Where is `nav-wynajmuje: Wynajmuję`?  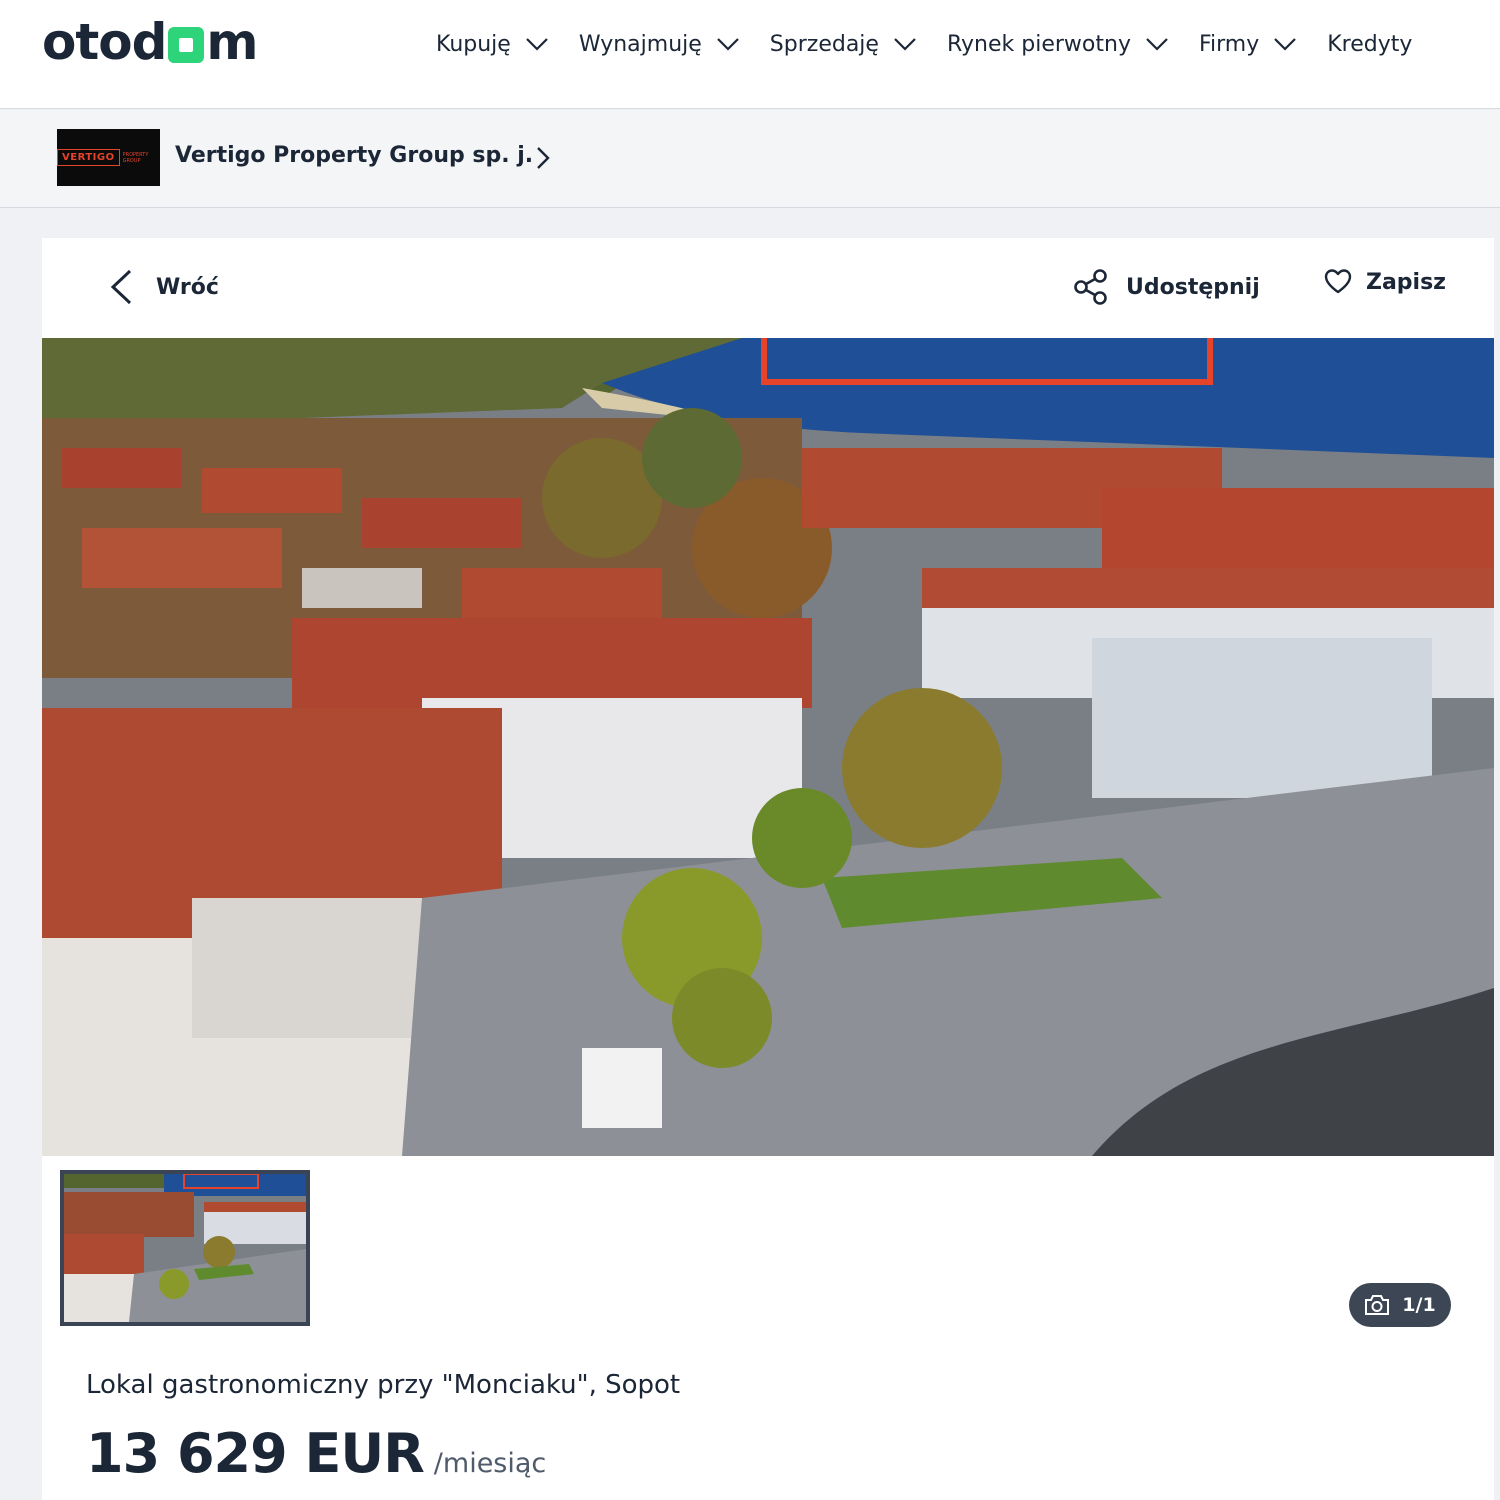 nav-wynajmuje: Wynajmuję is located at coordinates (659, 44).